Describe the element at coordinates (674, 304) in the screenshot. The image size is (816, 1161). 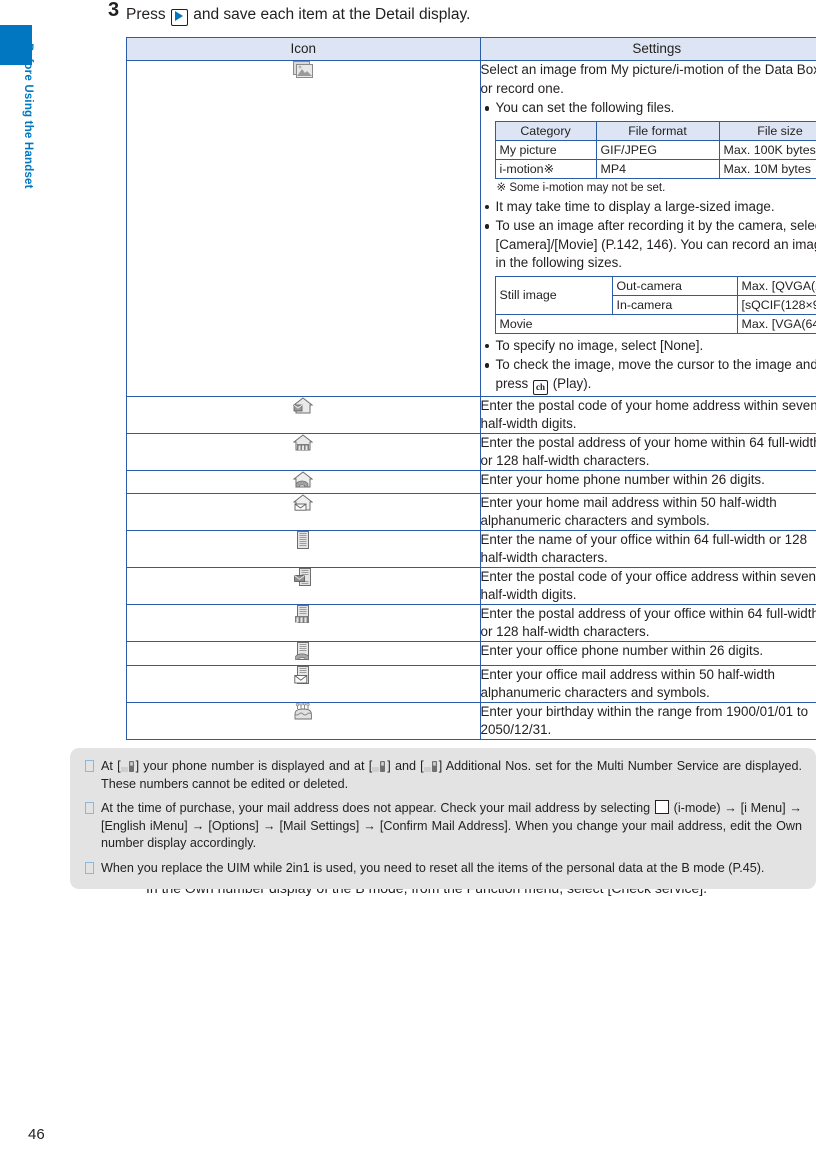
I see `cell-in-camera: In-camera` at that location.